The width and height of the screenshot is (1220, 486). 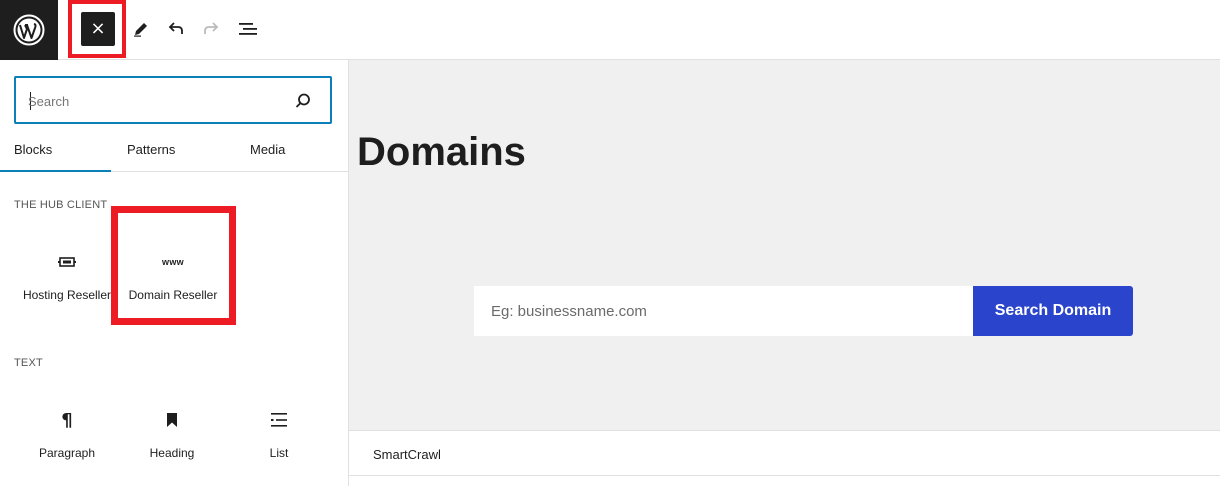 What do you see at coordinates (1053, 311) in the screenshot?
I see `search-domain-button: Search Domain` at bounding box center [1053, 311].